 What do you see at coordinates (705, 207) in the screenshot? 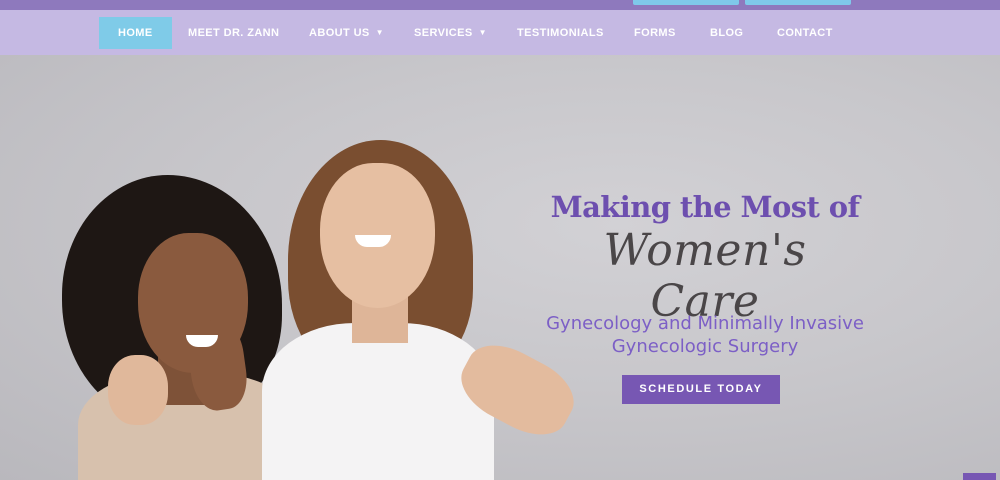
I see `hero-headline: Making the Most of` at bounding box center [705, 207].